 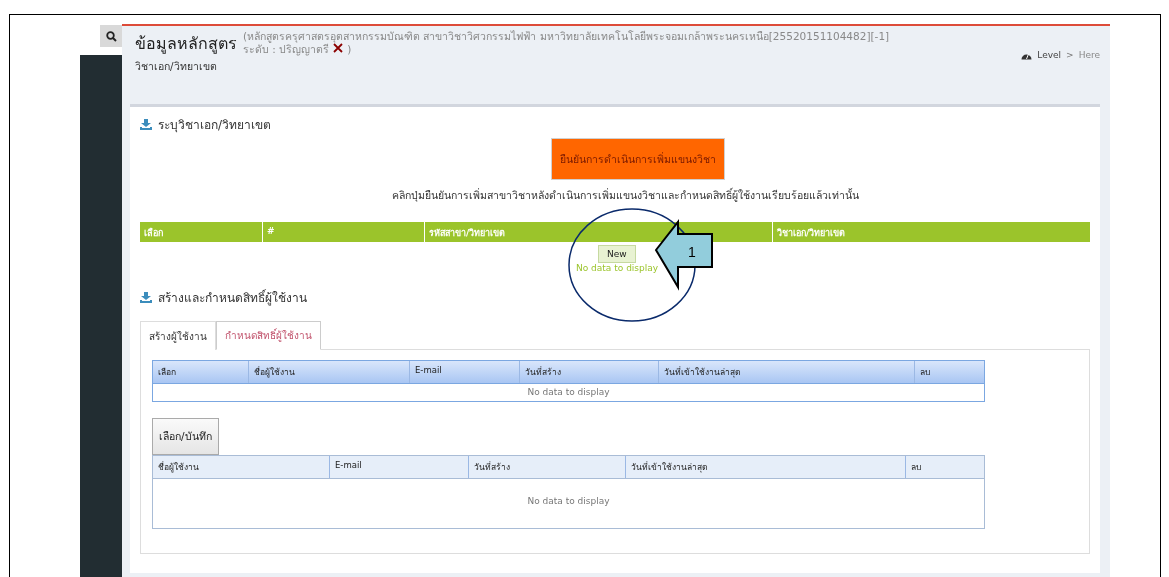 I want to click on confirm-button: ยืนยันการดำเนินการเพิ่มแขนงวิชา, so click(x=638, y=159).